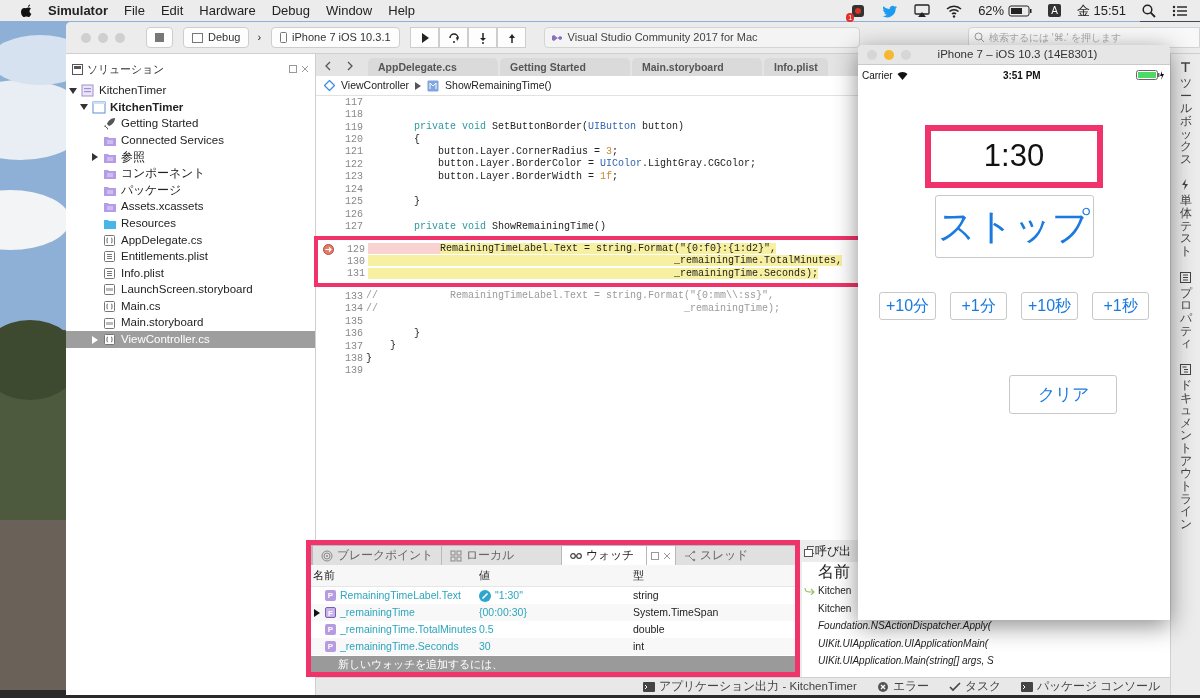 Image resolution: width=1200 pixels, height=698 pixels. I want to click on tree-item-label: コンポーネント, so click(163, 174).